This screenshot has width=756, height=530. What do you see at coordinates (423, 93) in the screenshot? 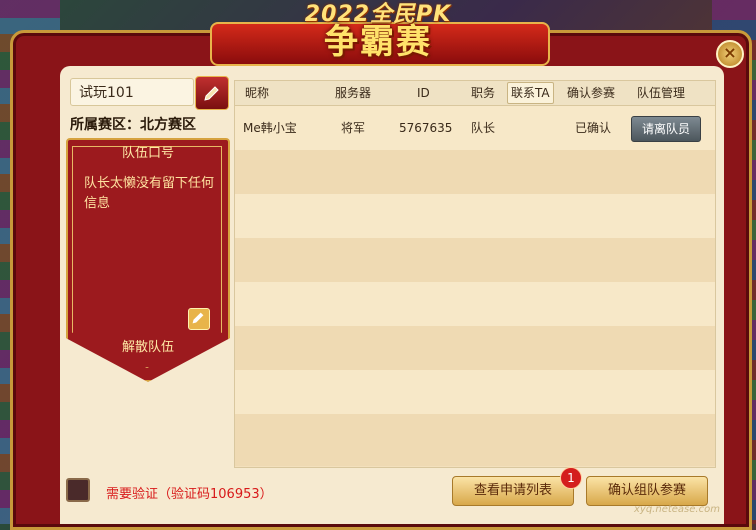
I see `header-id: ID` at bounding box center [423, 93].